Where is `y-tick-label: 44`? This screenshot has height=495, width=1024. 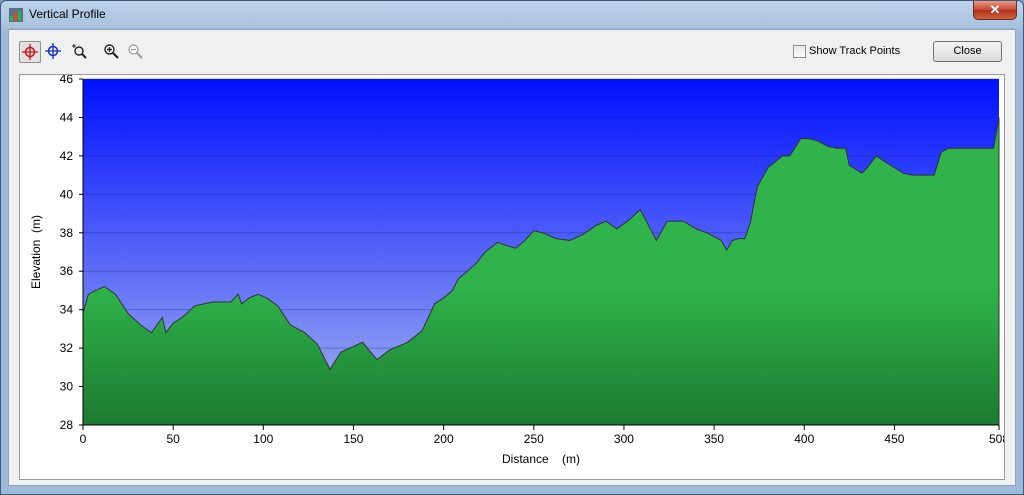 y-tick-label: 44 is located at coordinates (67, 117).